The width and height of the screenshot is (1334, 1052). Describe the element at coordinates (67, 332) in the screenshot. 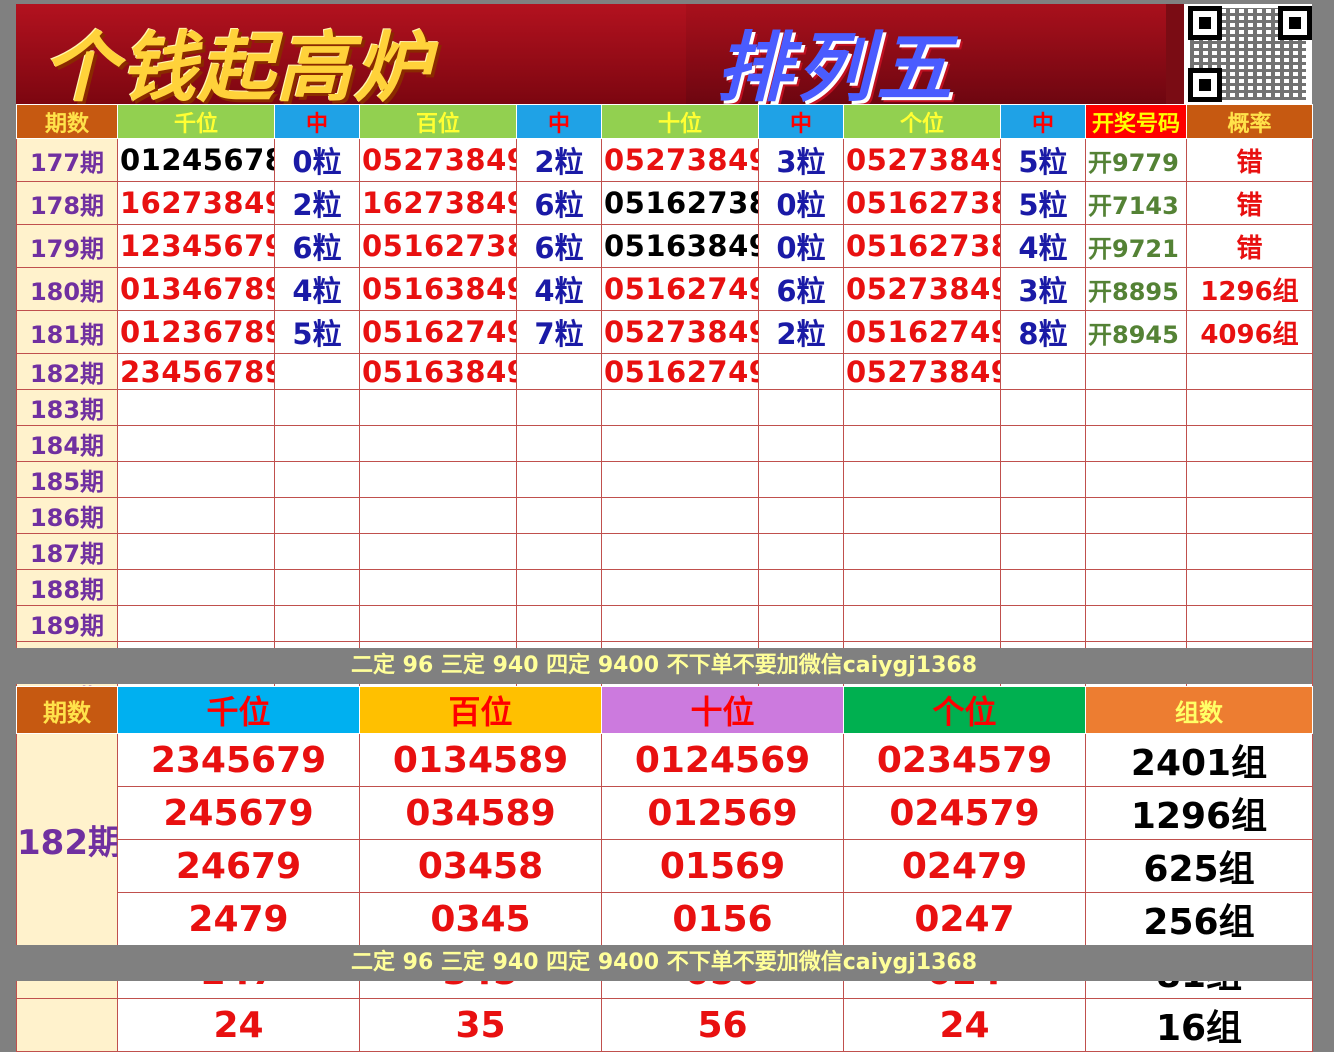

I see `period-cell: 181期` at that location.